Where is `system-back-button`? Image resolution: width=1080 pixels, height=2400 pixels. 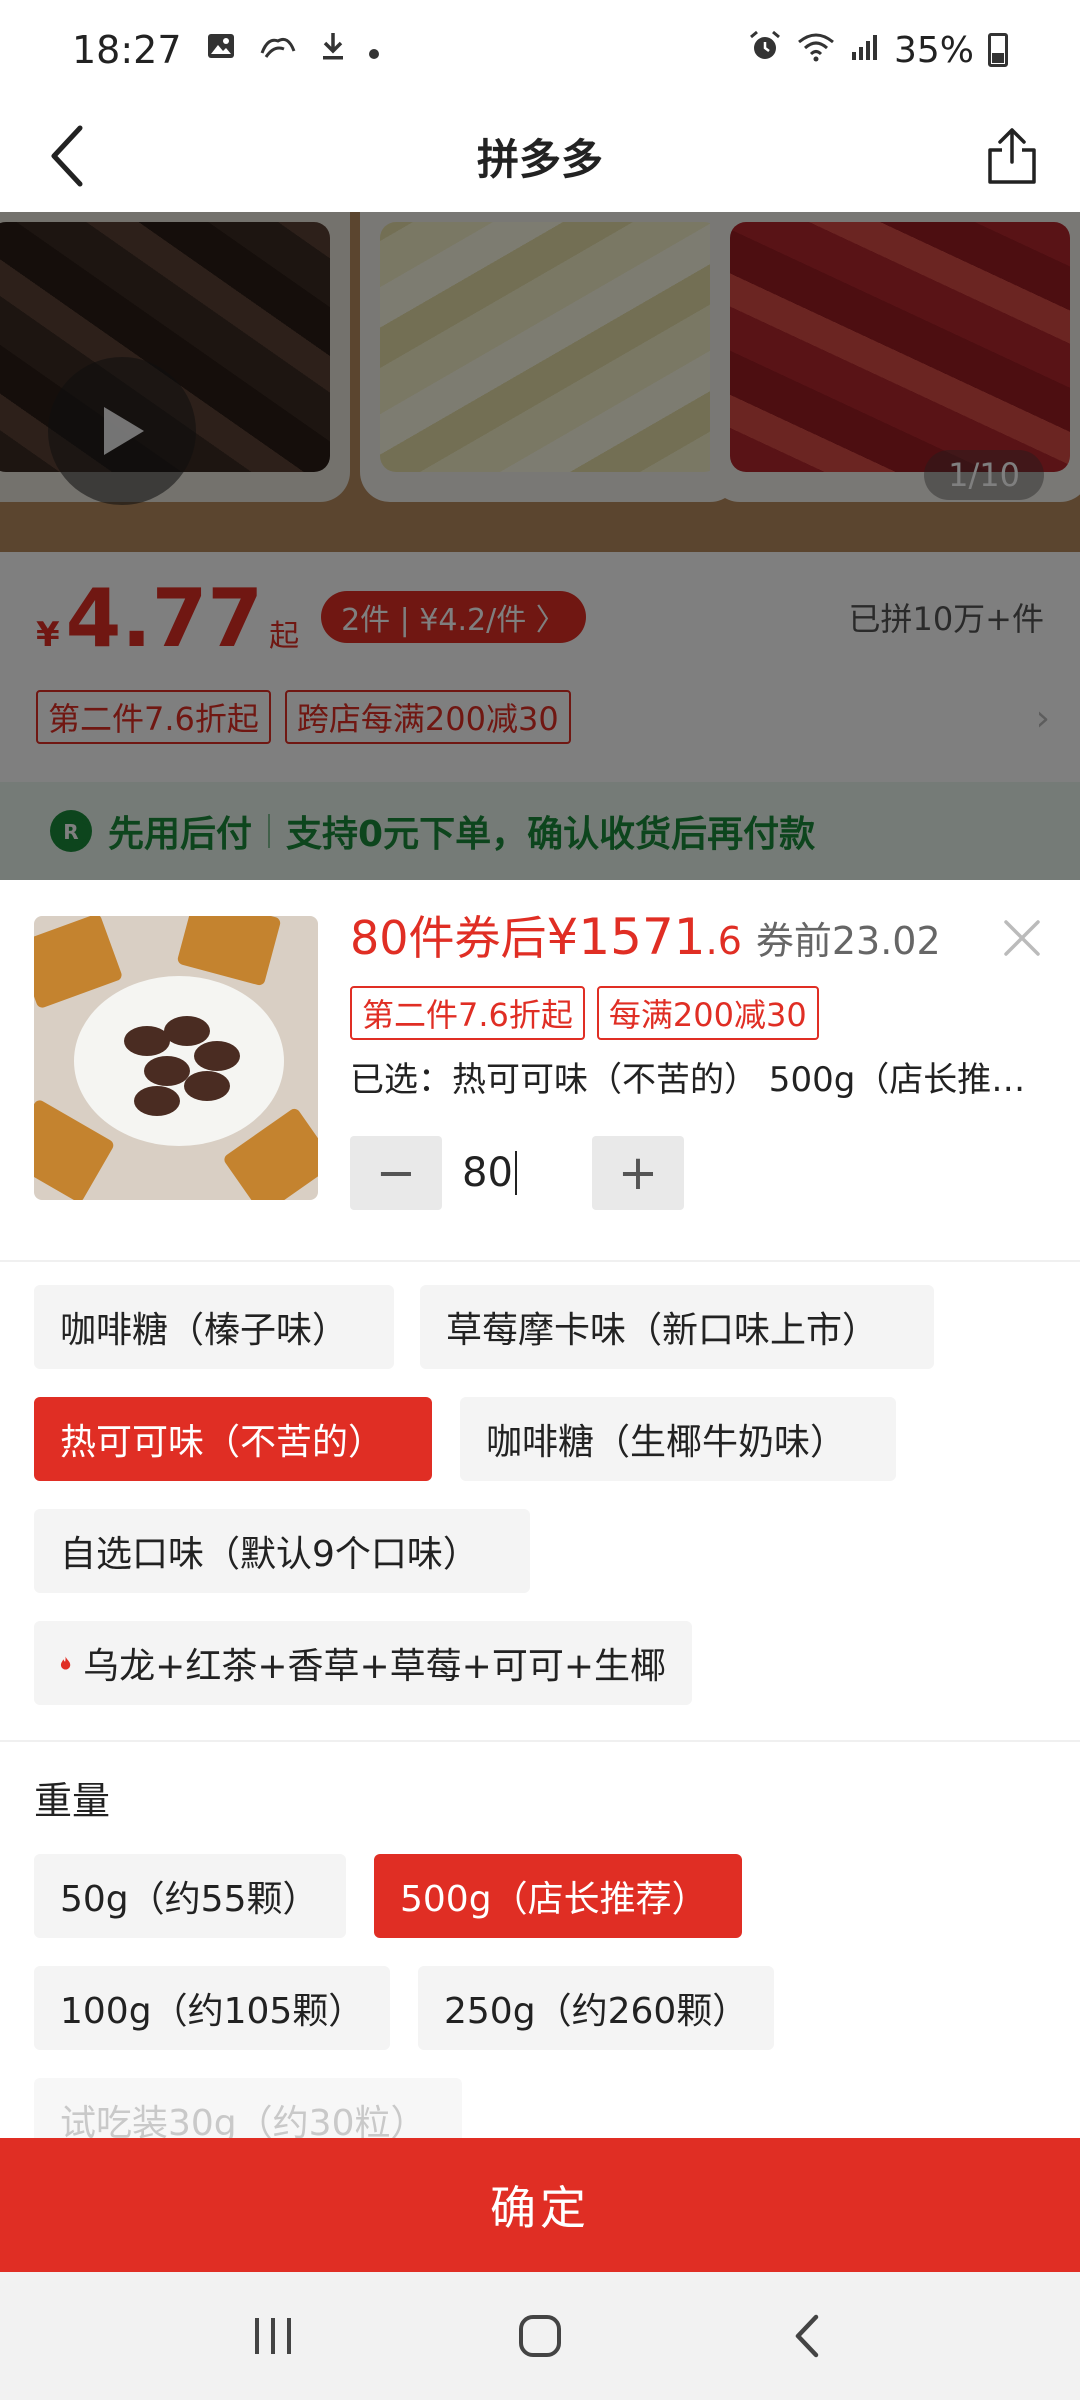 system-back-button is located at coordinates (807, 2336).